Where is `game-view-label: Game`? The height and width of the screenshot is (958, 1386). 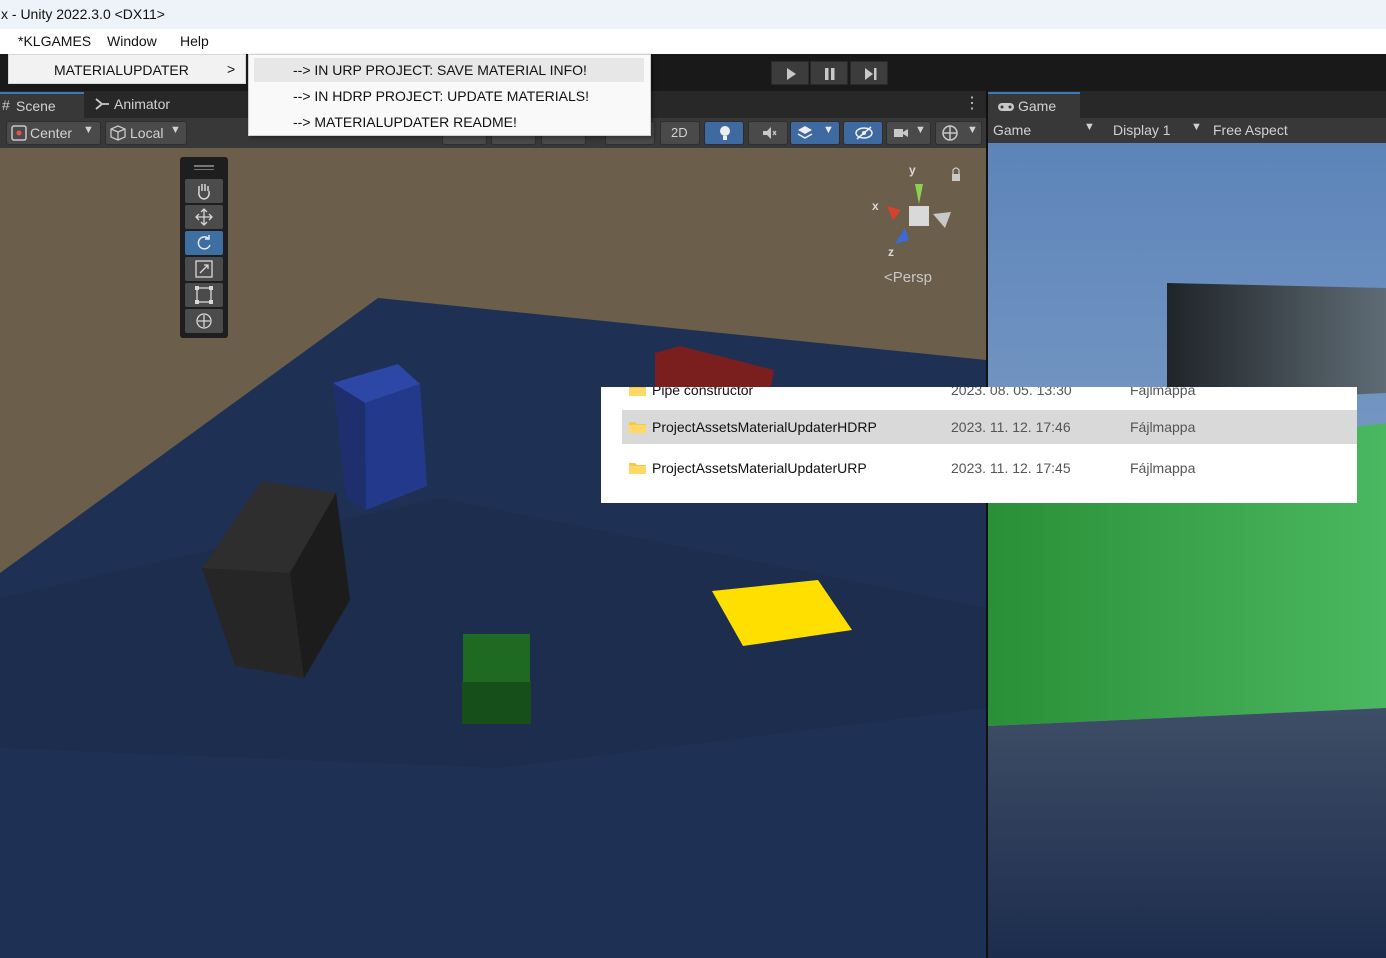 game-view-label: Game is located at coordinates (1012, 130).